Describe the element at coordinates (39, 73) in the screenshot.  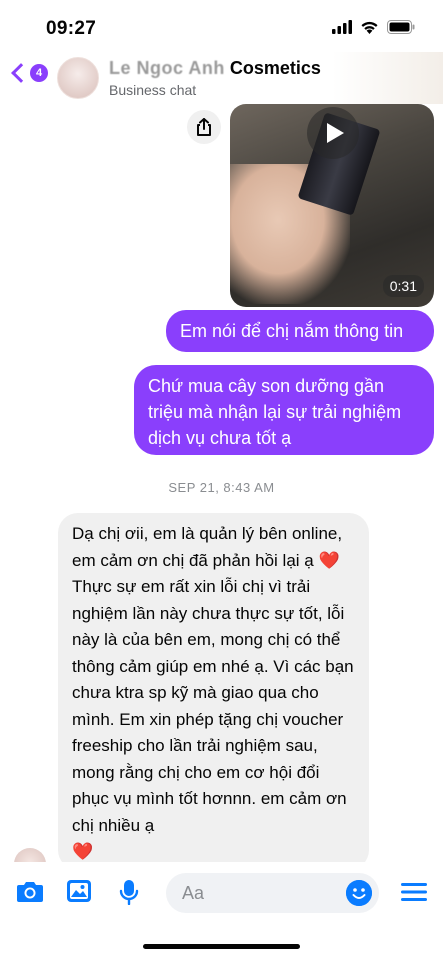
I see `unread-count-badge: 4` at that location.